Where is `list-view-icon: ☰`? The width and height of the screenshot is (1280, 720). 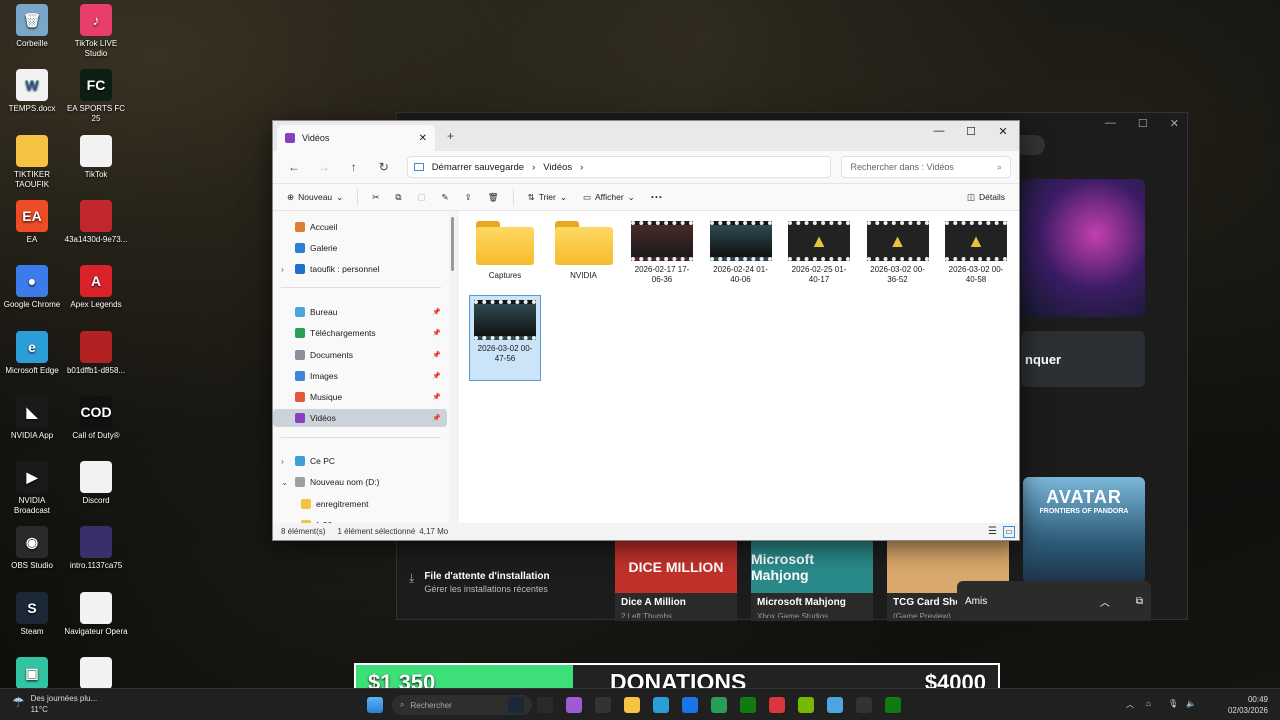
list-view-icon: ☰ is located at coordinates (992, 531).